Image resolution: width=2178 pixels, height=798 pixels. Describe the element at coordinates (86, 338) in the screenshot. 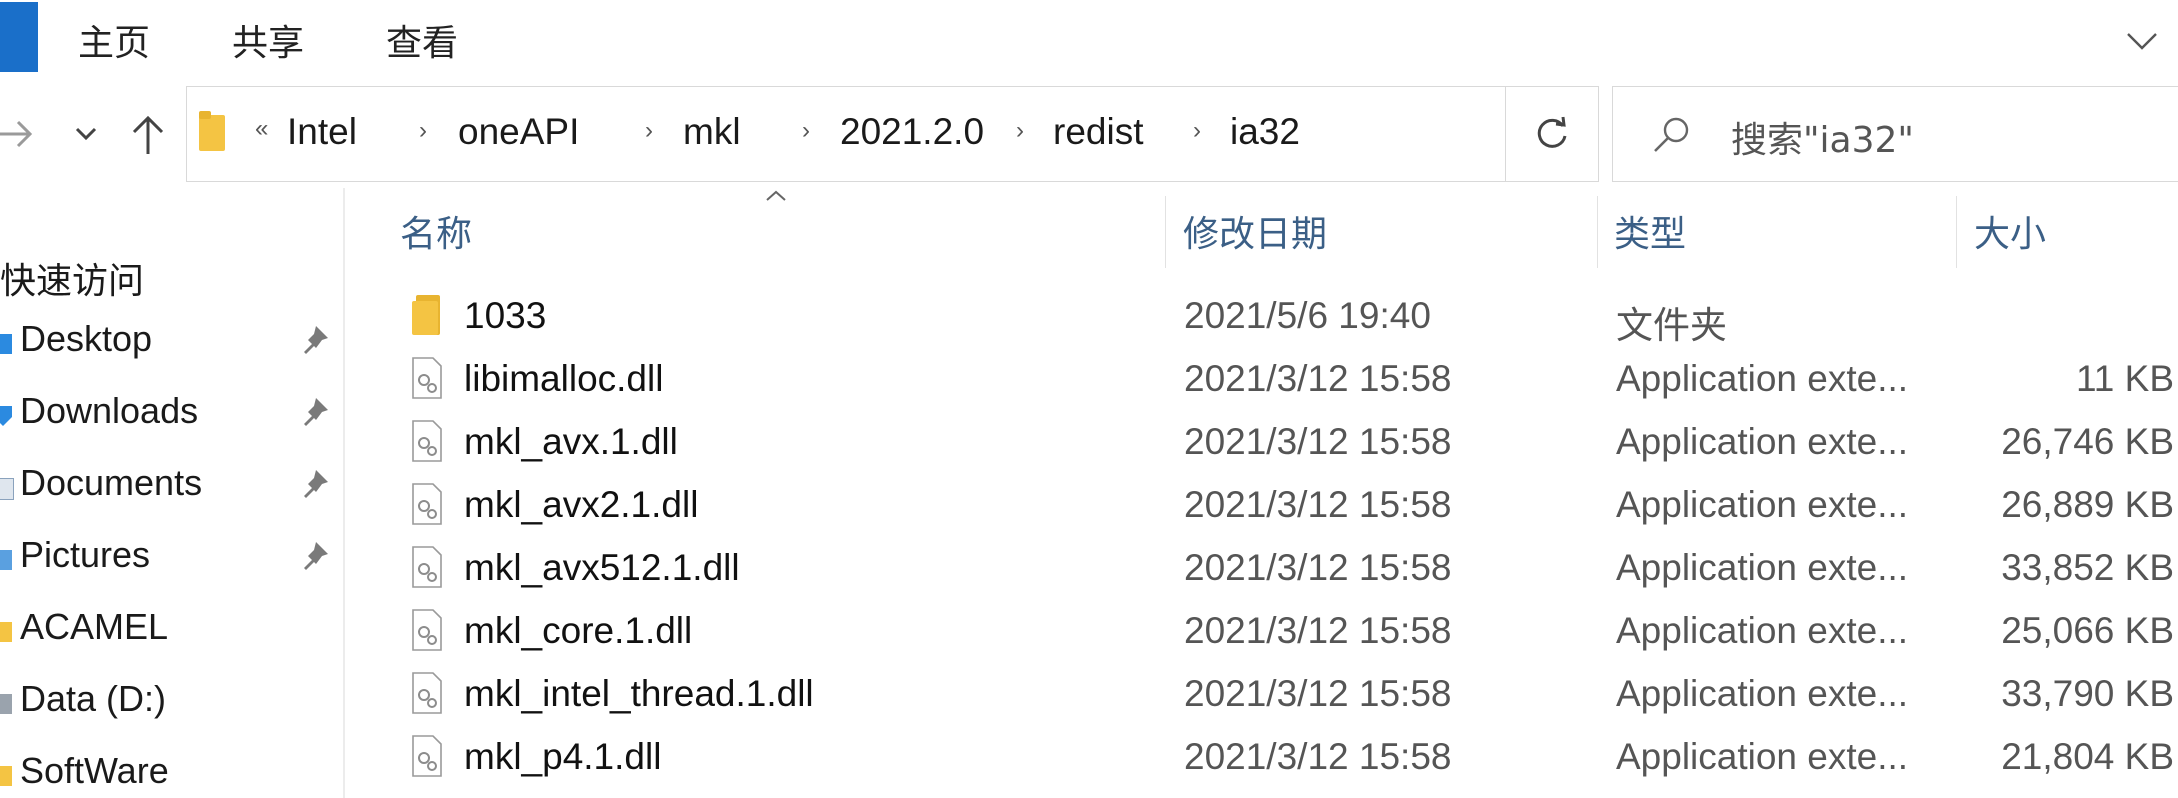

I see `sidebar-item-label: Desktop` at that location.